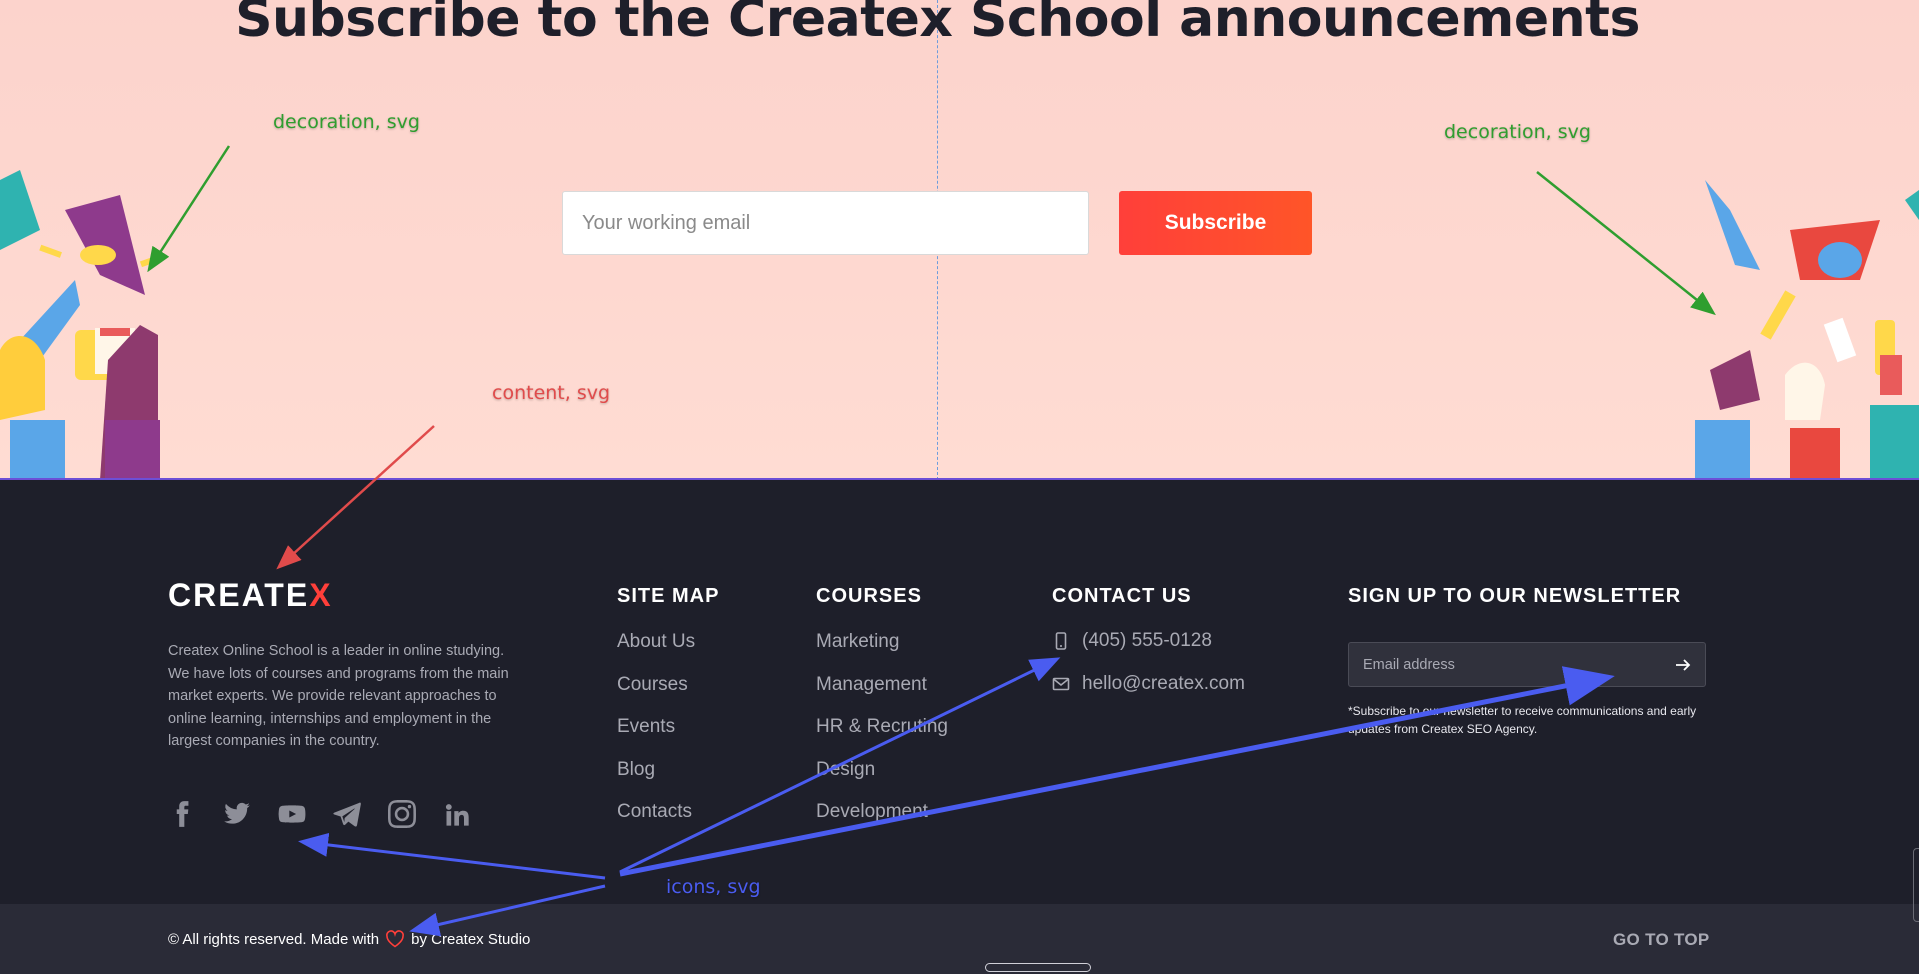 Image resolution: width=1919 pixels, height=974 pixels. What do you see at coordinates (239, 595) in the screenshot?
I see `logo-text: CREATE` at bounding box center [239, 595].